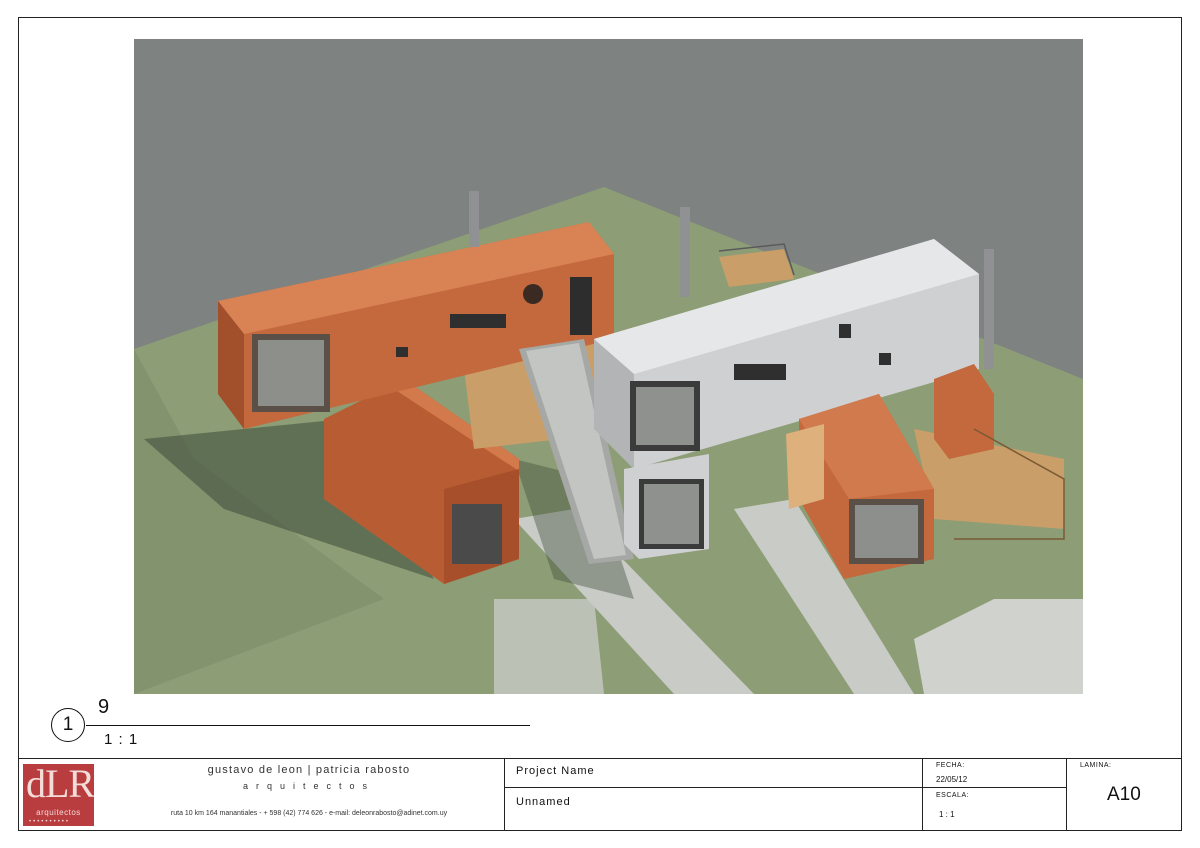 The width and height of the screenshot is (1200, 848). Describe the element at coordinates (1096, 765) in the screenshot. I see `sheet-label: LAMINA:` at that location.